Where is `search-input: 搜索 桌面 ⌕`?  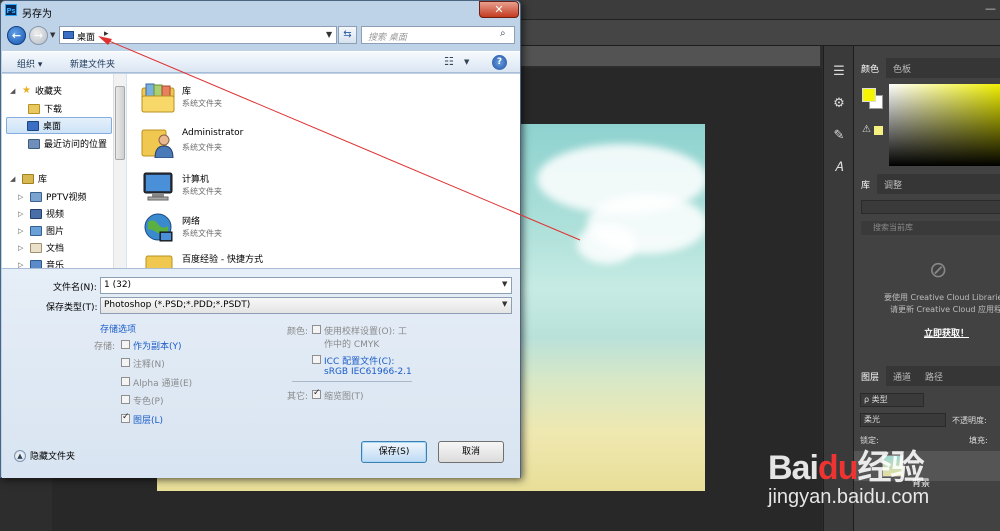 search-input: 搜索 桌面 ⌕ is located at coordinates (438, 35).